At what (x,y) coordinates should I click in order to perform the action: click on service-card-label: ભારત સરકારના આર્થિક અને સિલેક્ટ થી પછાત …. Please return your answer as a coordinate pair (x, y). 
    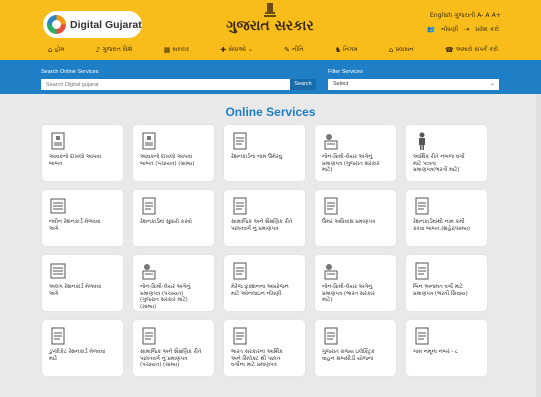
    Looking at the image, I should click on (257, 359).